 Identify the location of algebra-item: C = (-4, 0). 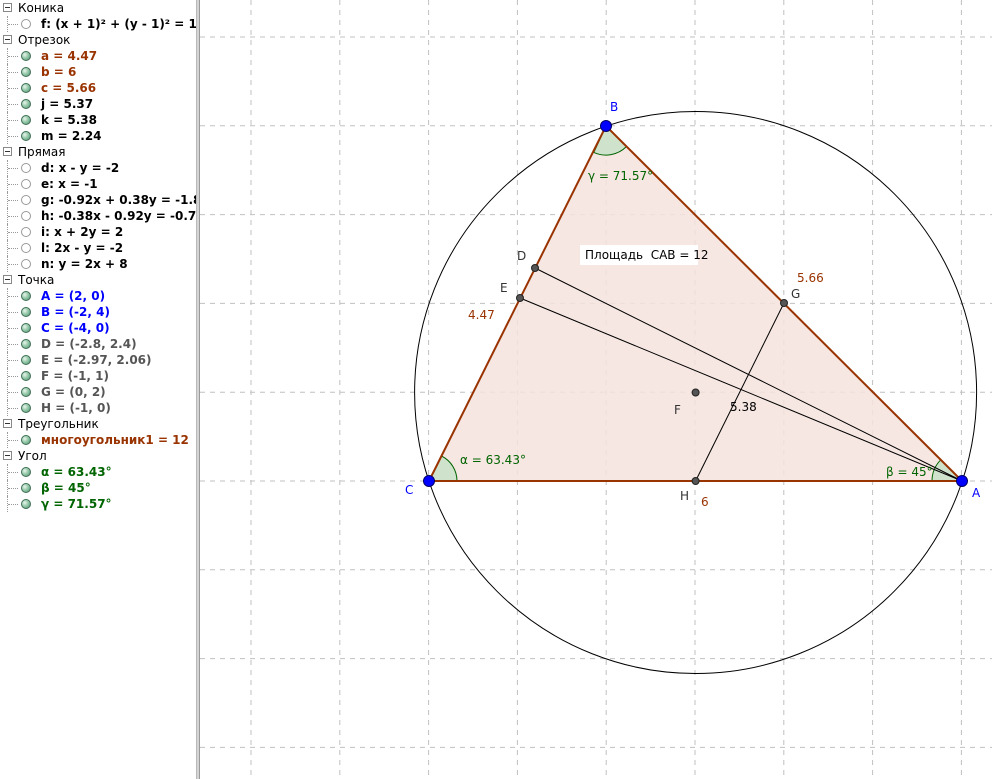
(98, 328).